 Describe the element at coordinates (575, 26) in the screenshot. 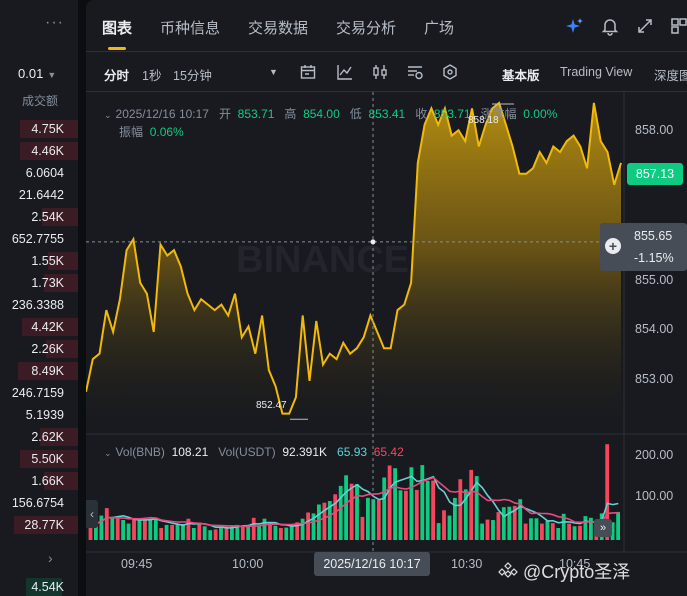

I see `ai-sparkle-icon` at that location.